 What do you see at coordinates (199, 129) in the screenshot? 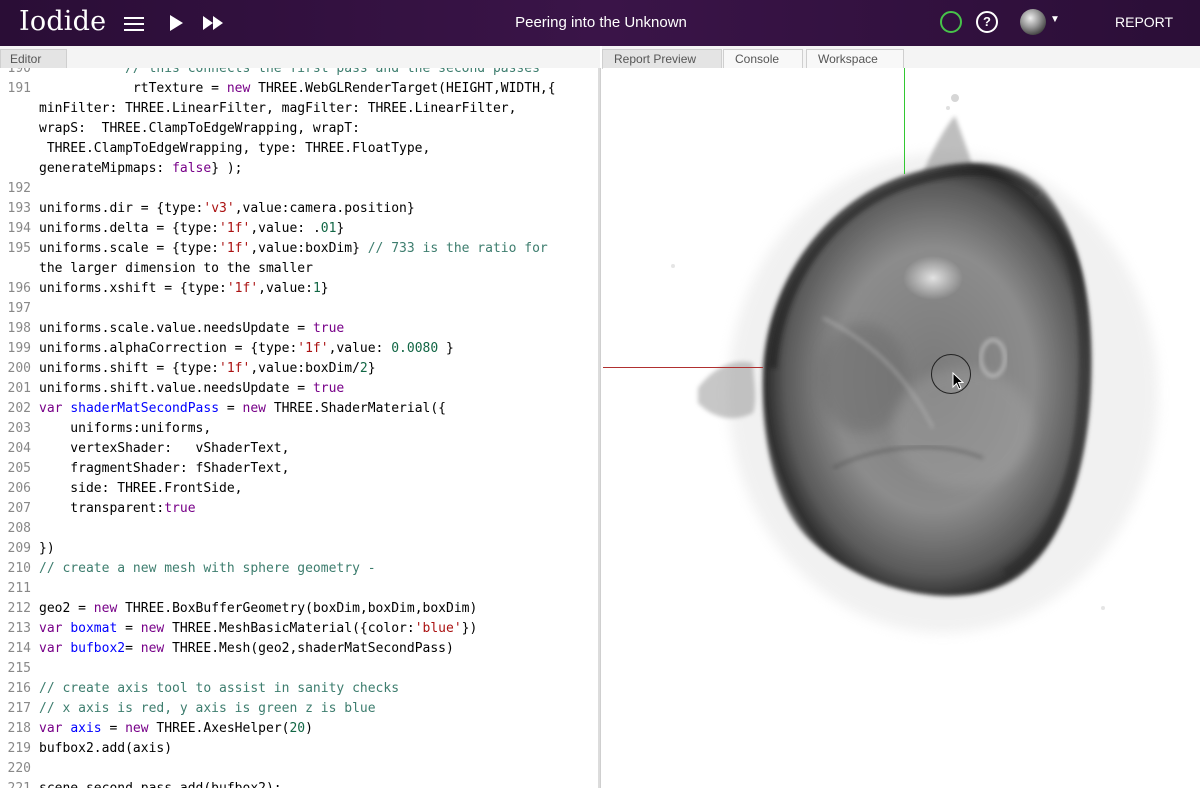
I see `code-text: wrapS: THREE.ClampToEdgeWrapping, wrapT:` at bounding box center [199, 129].